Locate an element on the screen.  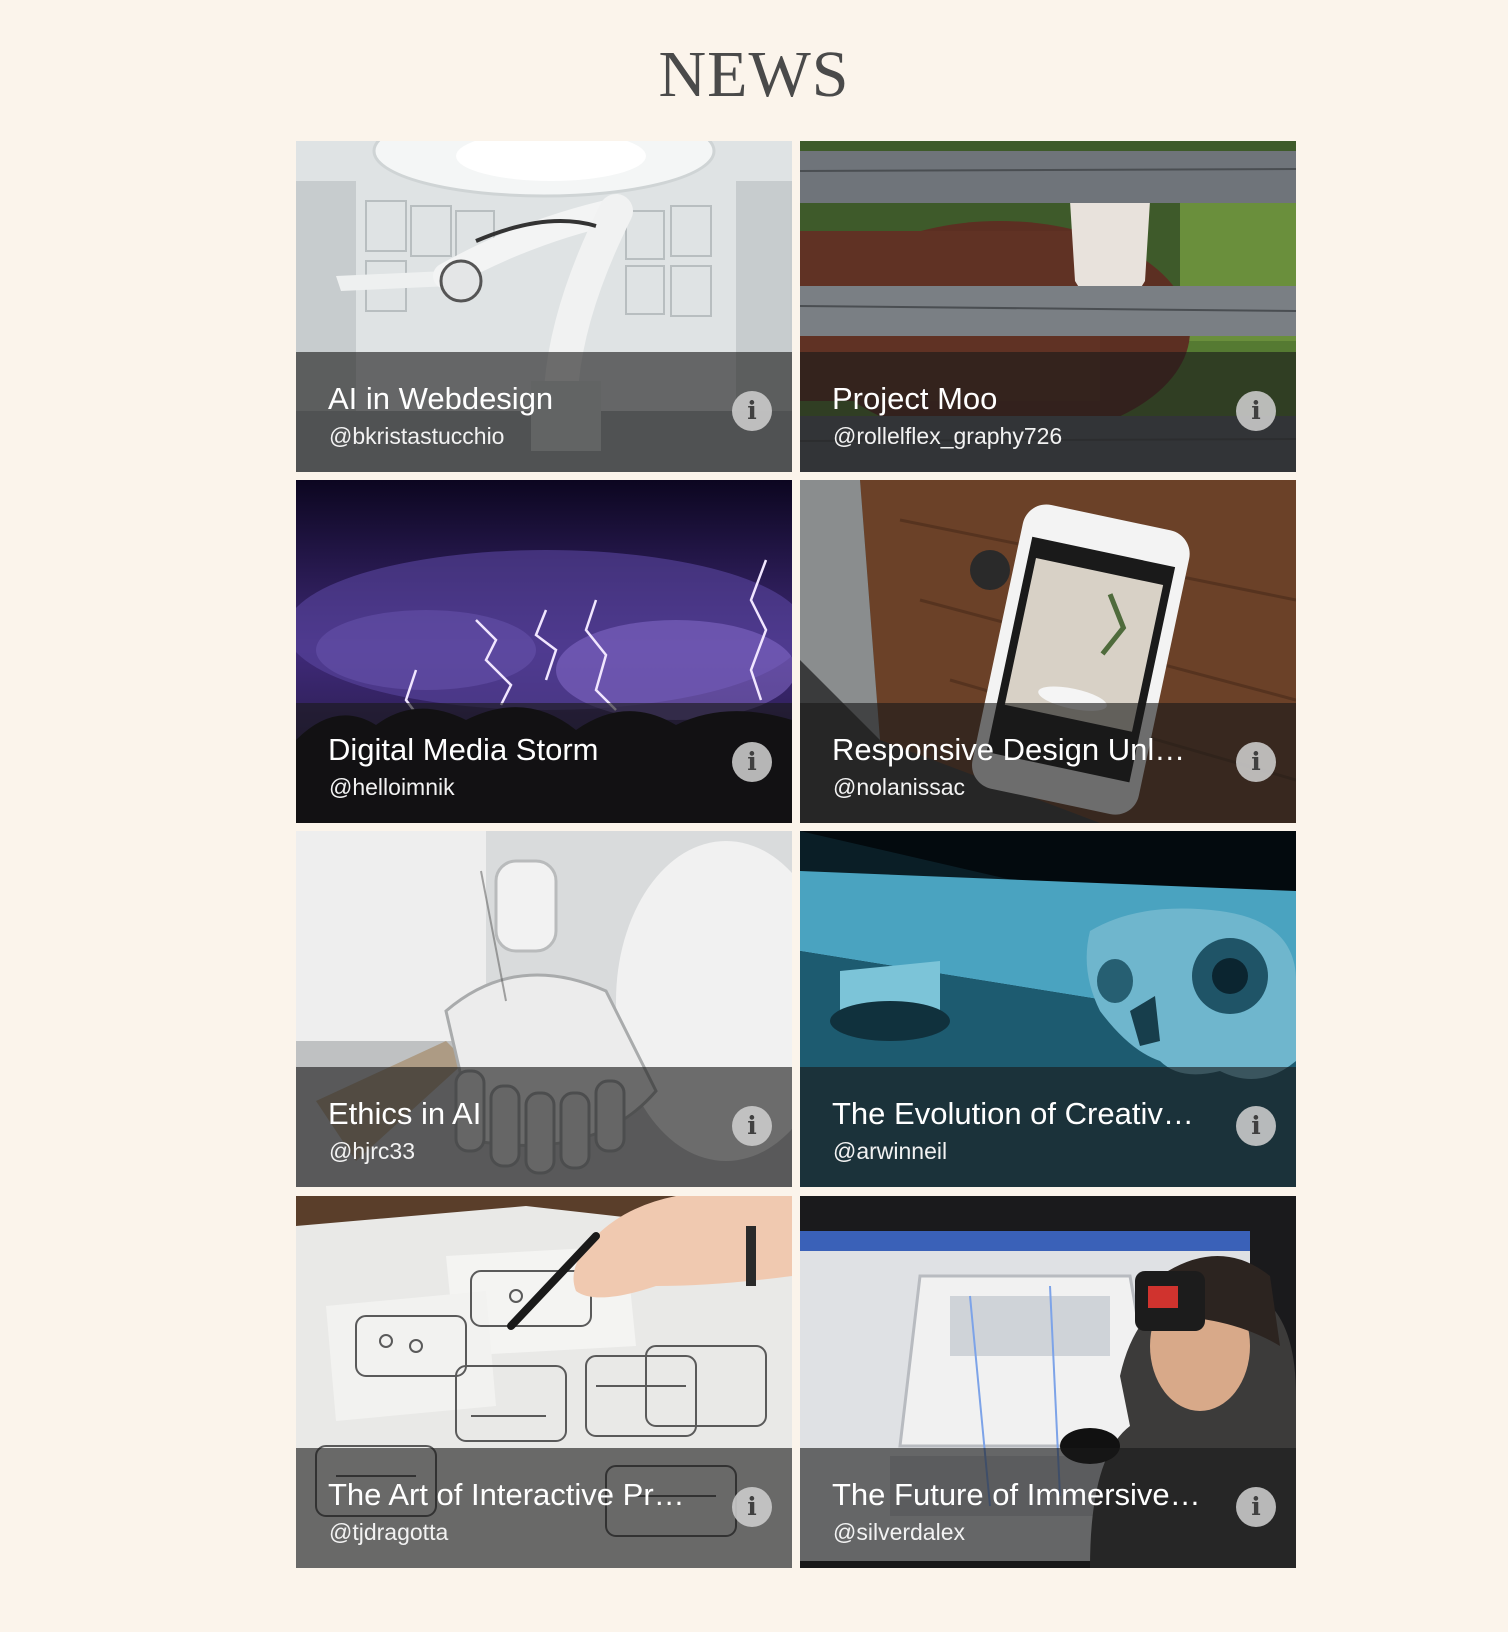
card-title: The Evolution of Creative Technology is located at coordinates (1016, 1114).